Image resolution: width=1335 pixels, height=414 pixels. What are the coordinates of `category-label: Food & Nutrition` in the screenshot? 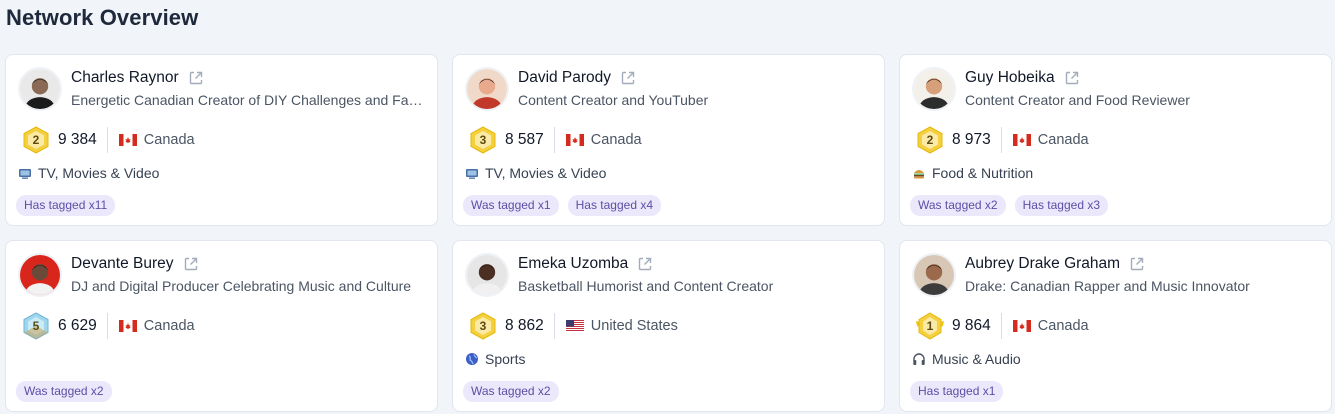 It's located at (983, 173).